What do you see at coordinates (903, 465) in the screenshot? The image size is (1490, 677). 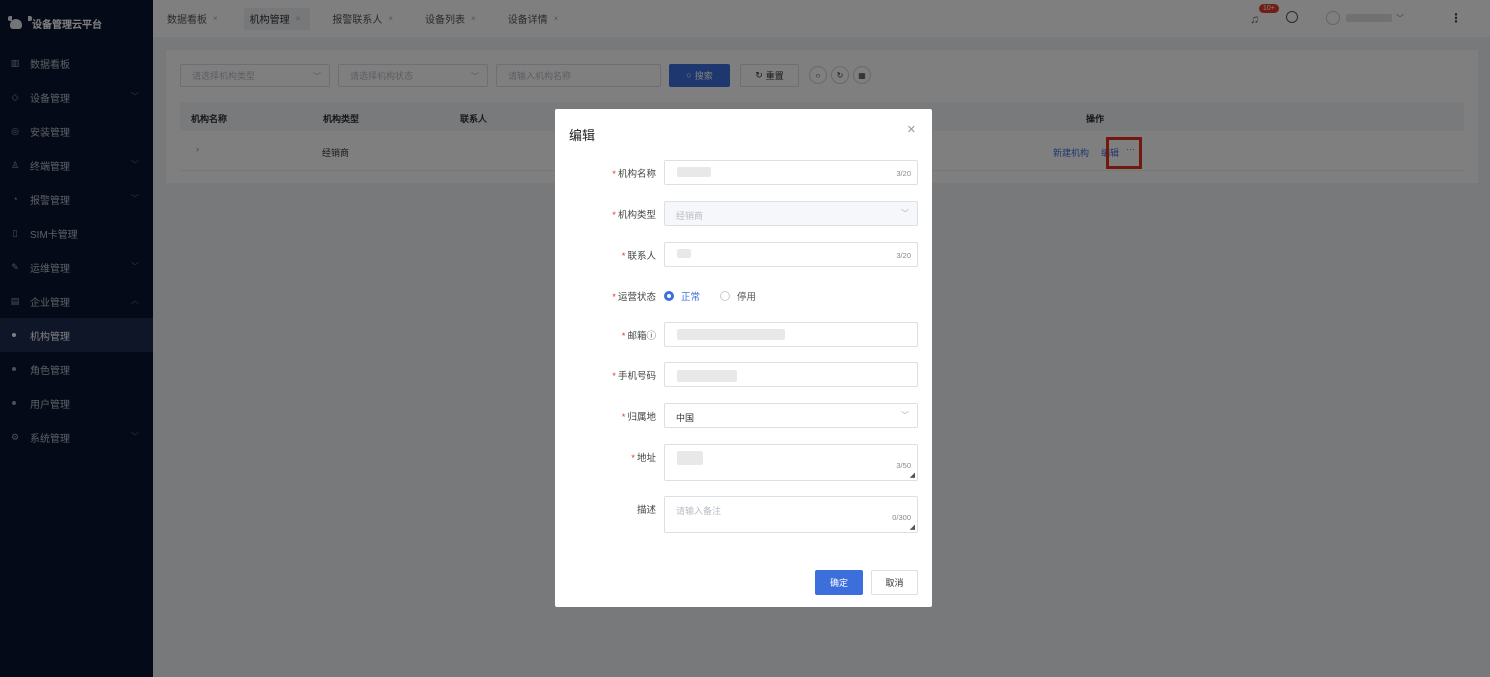 I see `char-count: 3/50` at bounding box center [903, 465].